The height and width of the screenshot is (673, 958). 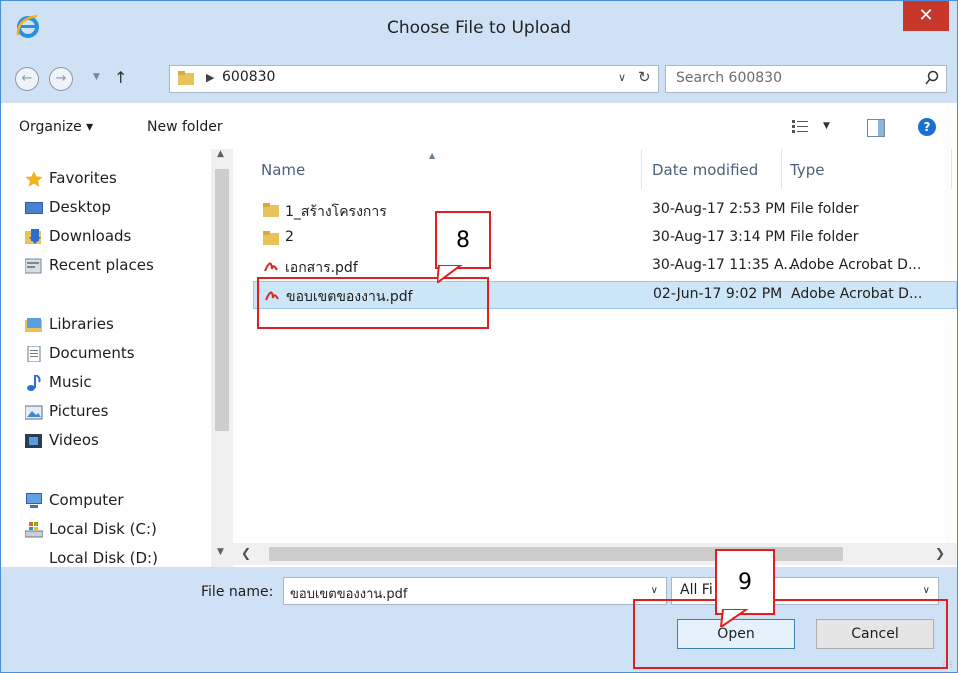 I want to click on file-row: 2 30-Aug-17 3:14 PM File folder, so click(x=605, y=239).